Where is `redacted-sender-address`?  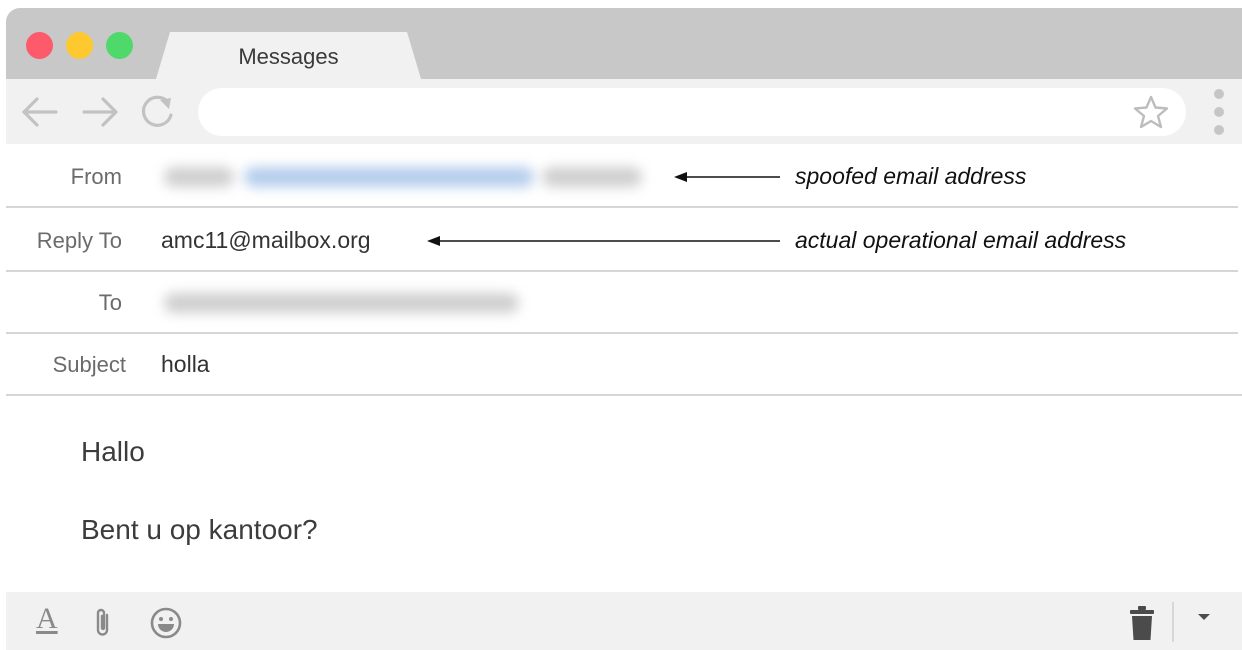
redacted-sender-address is located at coordinates (389, 177).